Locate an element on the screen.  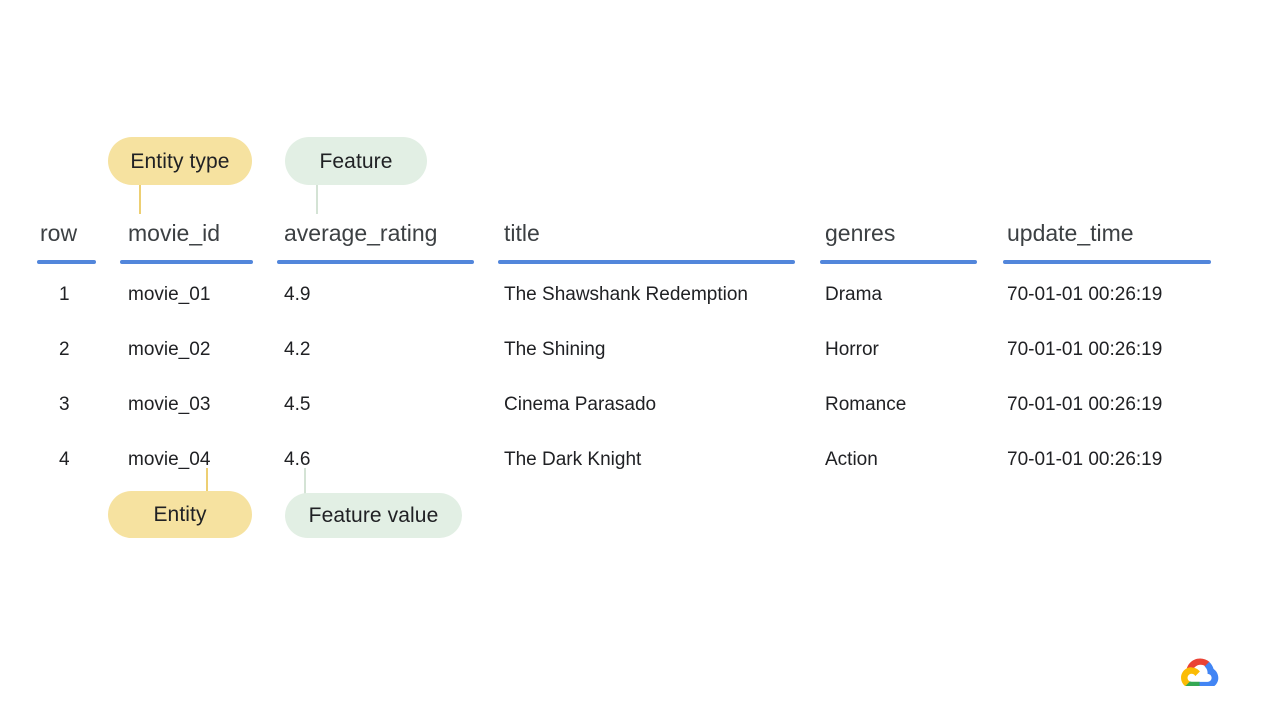
column-header-average-rating: average_rating is located at coordinates (361, 233).